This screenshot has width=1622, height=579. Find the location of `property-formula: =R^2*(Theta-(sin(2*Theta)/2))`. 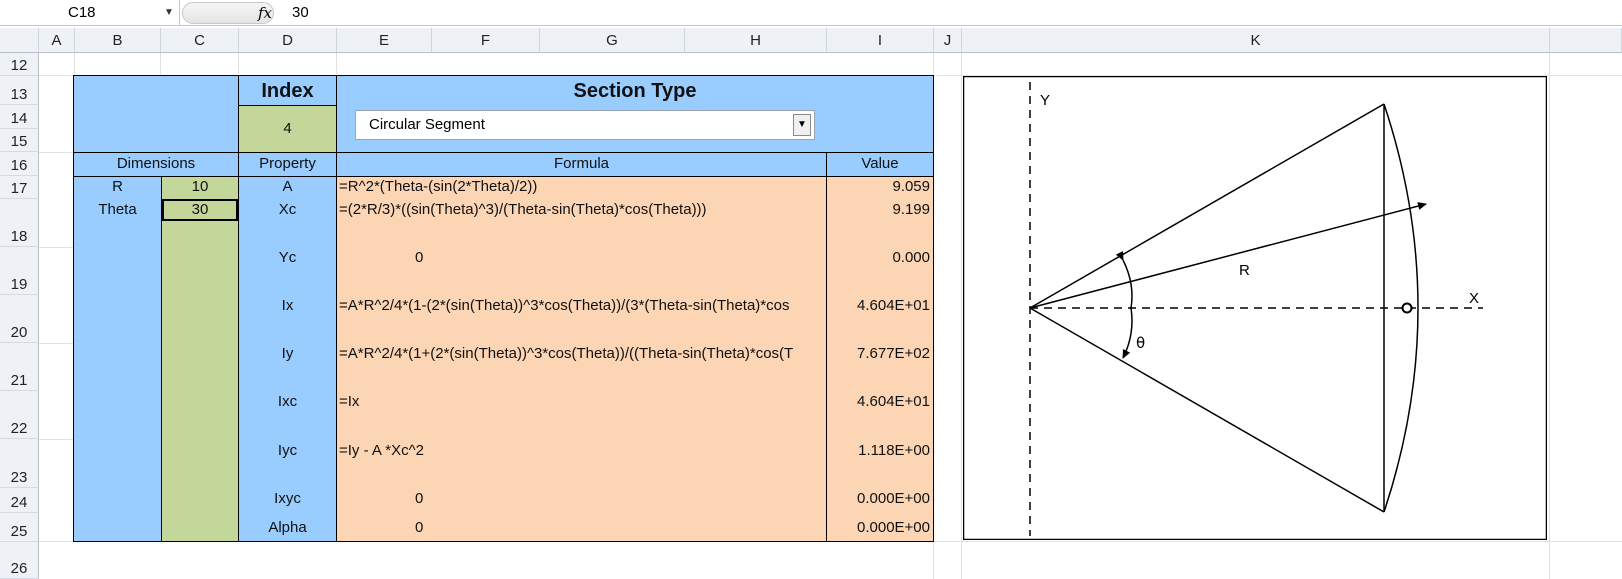

property-formula: =R^2*(Theta-(sin(2*Theta)/2)) is located at coordinates (582, 187).